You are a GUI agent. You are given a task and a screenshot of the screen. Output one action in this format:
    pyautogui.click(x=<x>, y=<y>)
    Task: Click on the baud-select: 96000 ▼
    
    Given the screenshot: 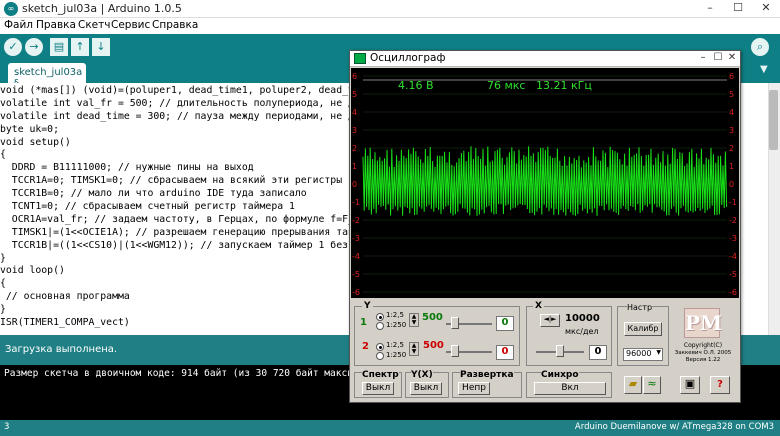 What is the action you would take?
    pyautogui.click(x=643, y=354)
    